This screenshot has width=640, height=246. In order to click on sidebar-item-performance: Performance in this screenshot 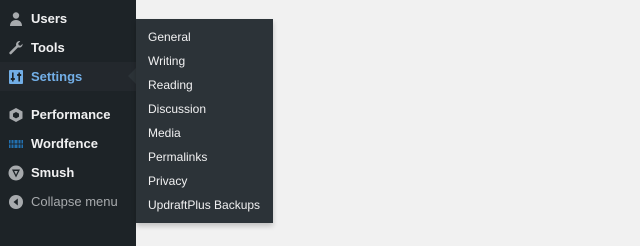, I will do `click(68, 114)`.